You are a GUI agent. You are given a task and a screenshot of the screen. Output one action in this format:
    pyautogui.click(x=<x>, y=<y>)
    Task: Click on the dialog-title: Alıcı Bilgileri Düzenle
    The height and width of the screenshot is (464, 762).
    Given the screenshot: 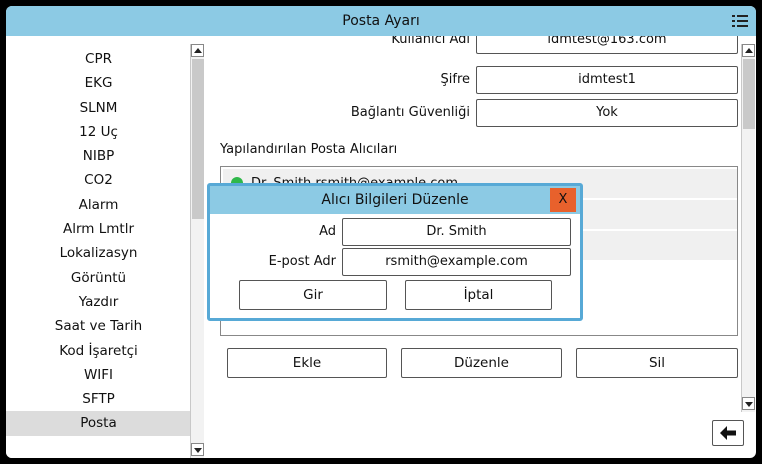 What is the action you would take?
    pyautogui.click(x=395, y=200)
    